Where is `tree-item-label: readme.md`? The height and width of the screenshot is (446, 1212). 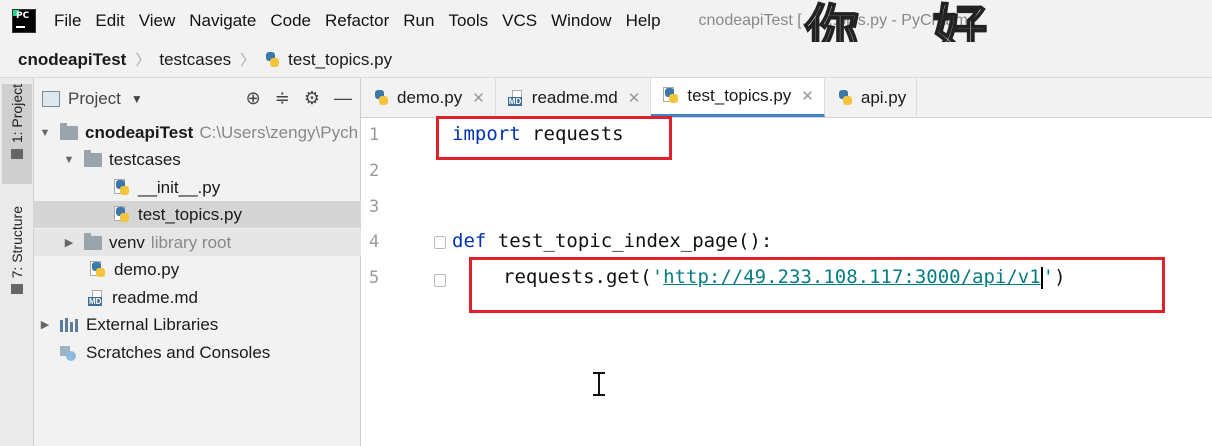 tree-item-label: readme.md is located at coordinates (155, 297).